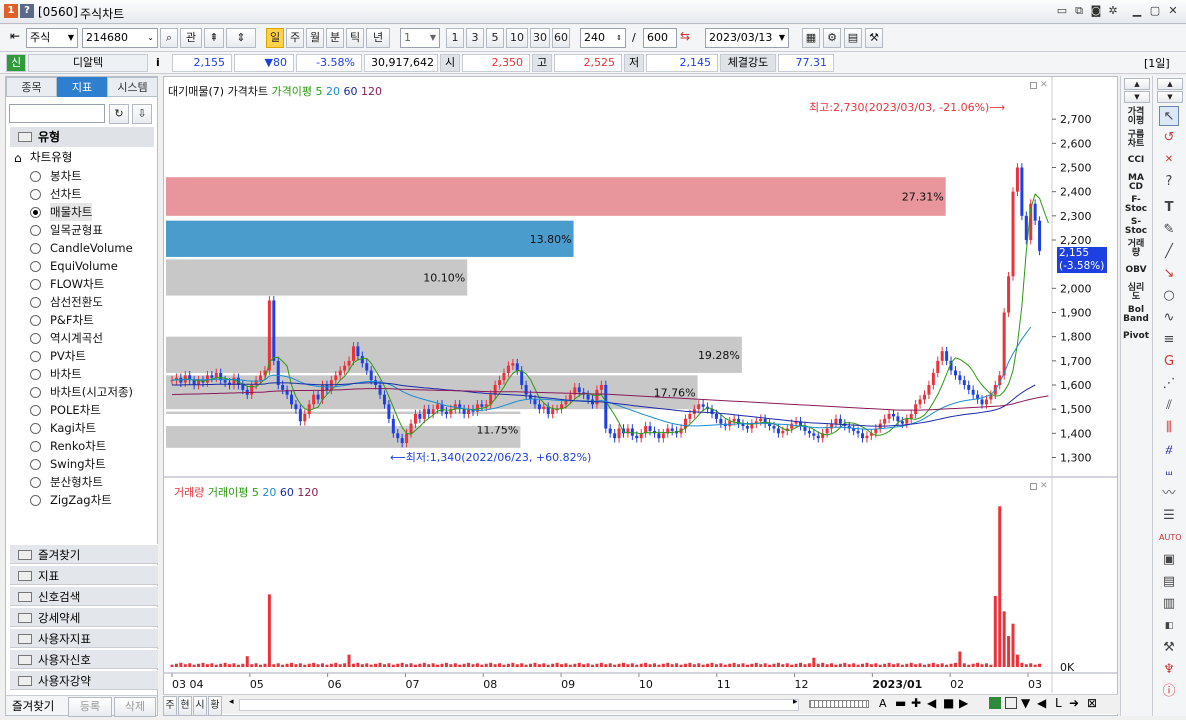  Describe the element at coordinates (119, 114) in the screenshot. I see `refresh-icon: ↻` at that location.